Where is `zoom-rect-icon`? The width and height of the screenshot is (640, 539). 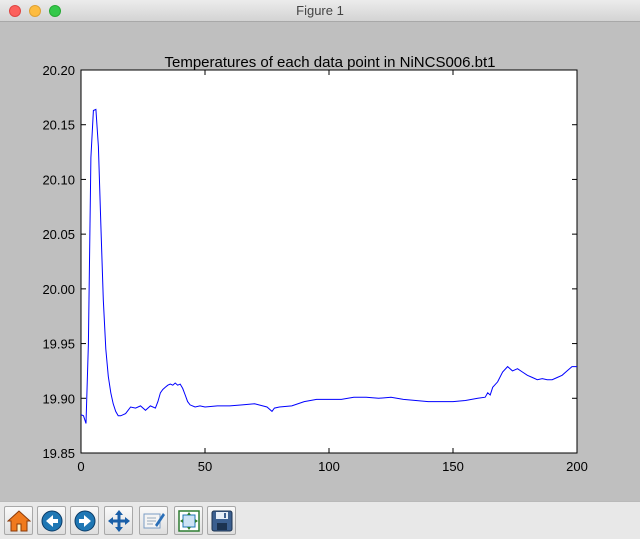
zoom-rect-icon is located at coordinates (154, 521).